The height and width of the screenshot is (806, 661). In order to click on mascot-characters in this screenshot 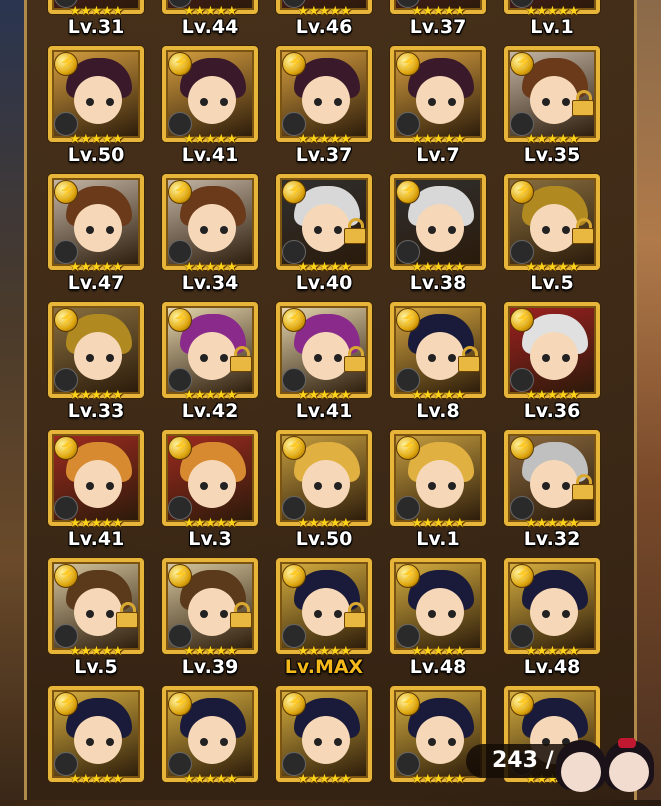, I will do `click(606, 767)`.